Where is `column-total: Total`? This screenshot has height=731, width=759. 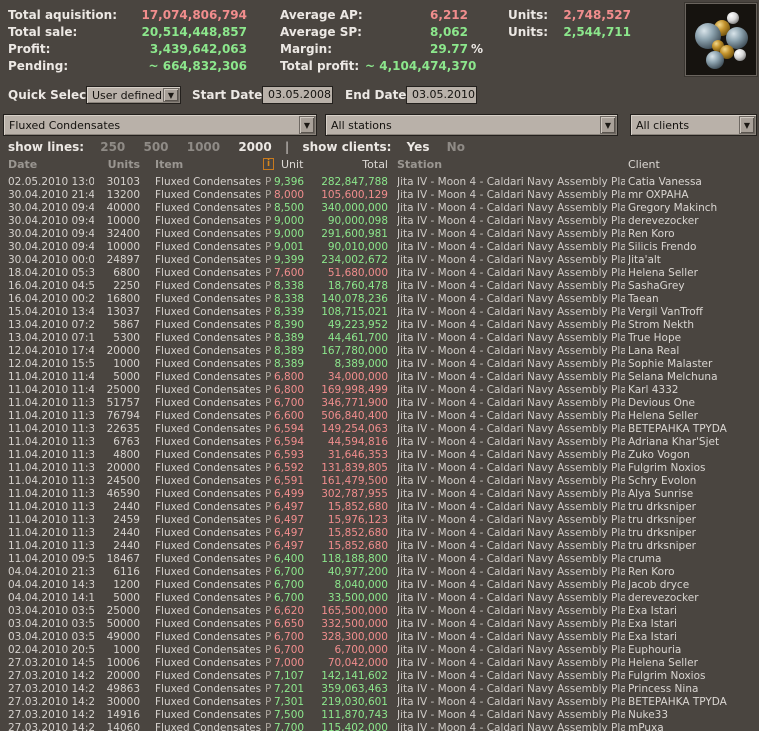 column-total: Total is located at coordinates (348, 164).